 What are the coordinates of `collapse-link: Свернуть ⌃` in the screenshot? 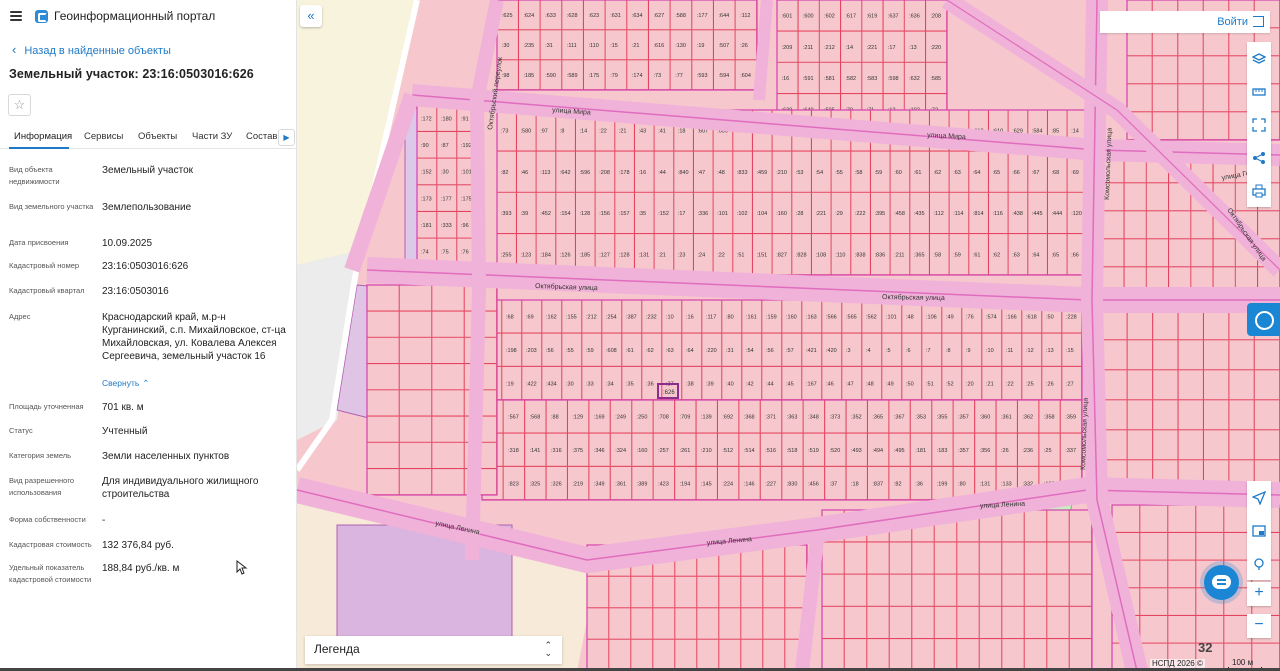 It's located at (125, 383).